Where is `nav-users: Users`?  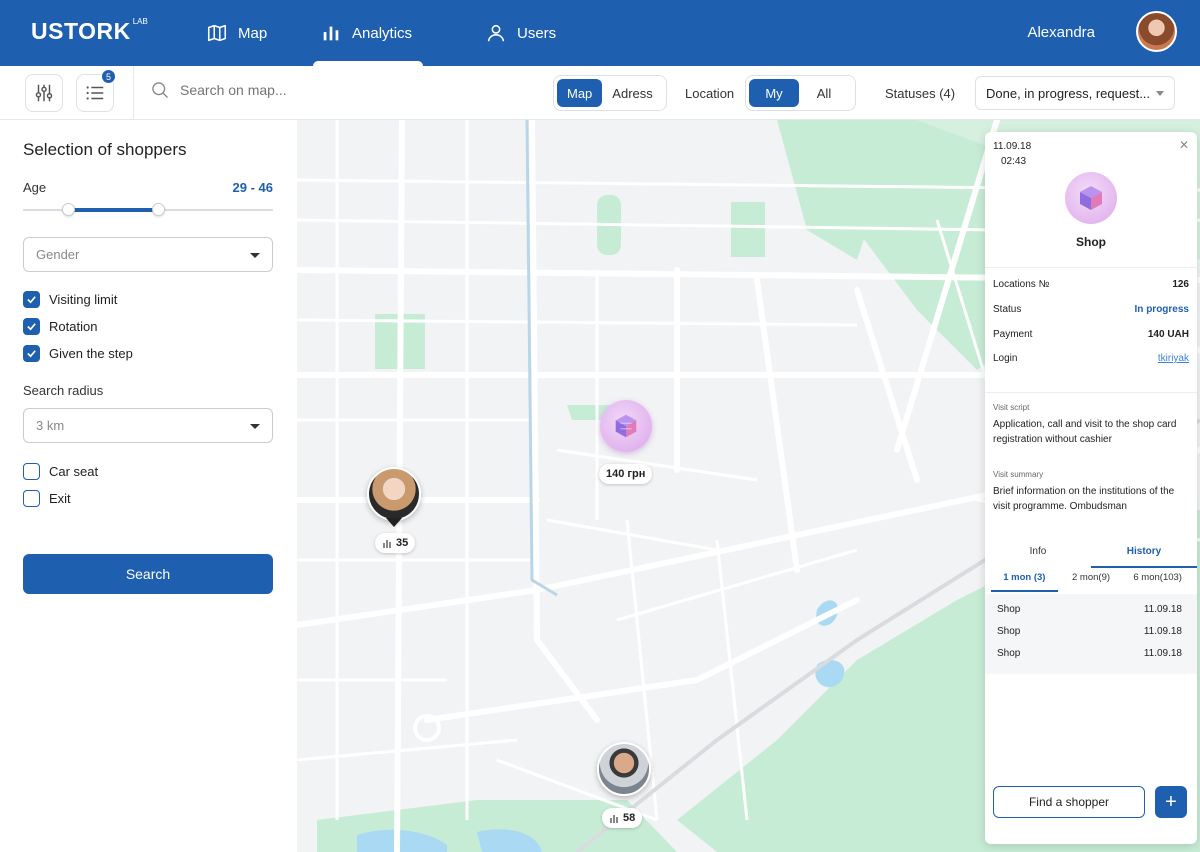
nav-users: Users is located at coordinates (520, 33).